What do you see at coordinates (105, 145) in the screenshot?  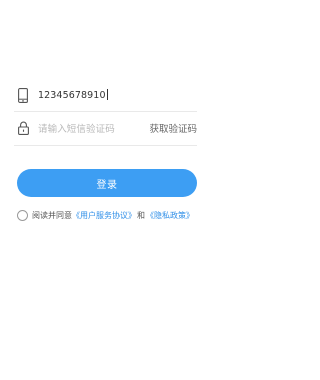 I see `divider` at bounding box center [105, 145].